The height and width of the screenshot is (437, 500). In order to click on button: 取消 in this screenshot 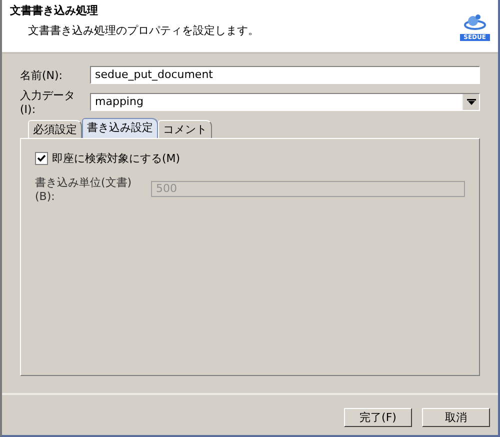, I will do `click(456, 417)`.